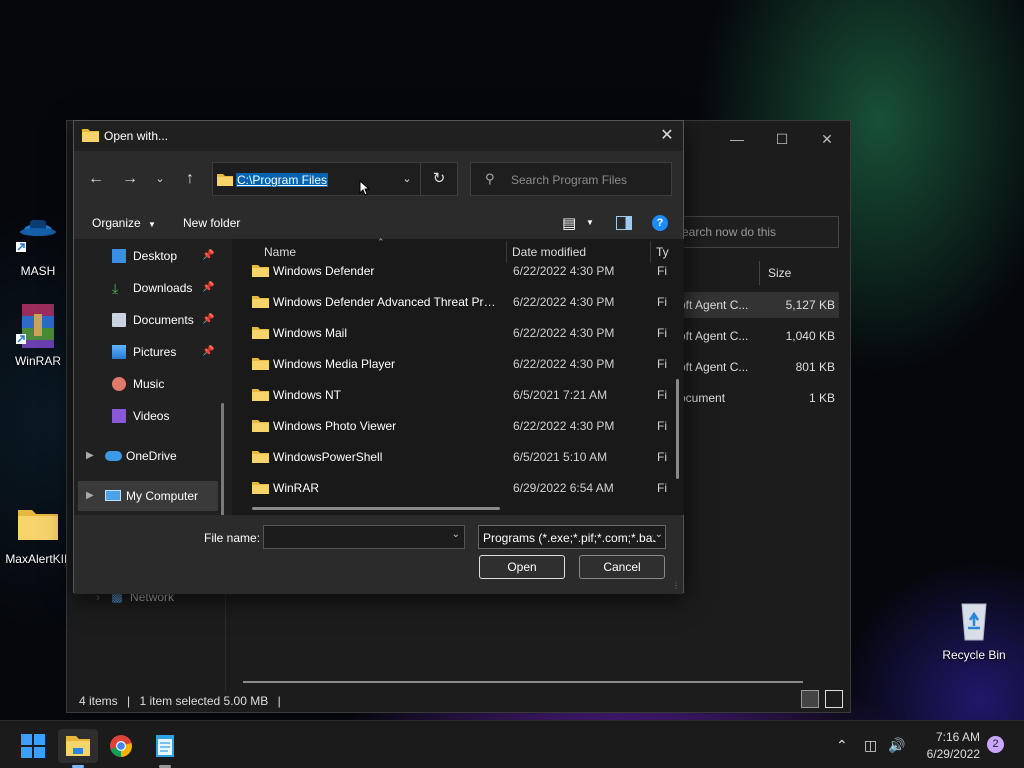 The height and width of the screenshot is (768, 1024). I want to click on documents-icon, so click(119, 320).